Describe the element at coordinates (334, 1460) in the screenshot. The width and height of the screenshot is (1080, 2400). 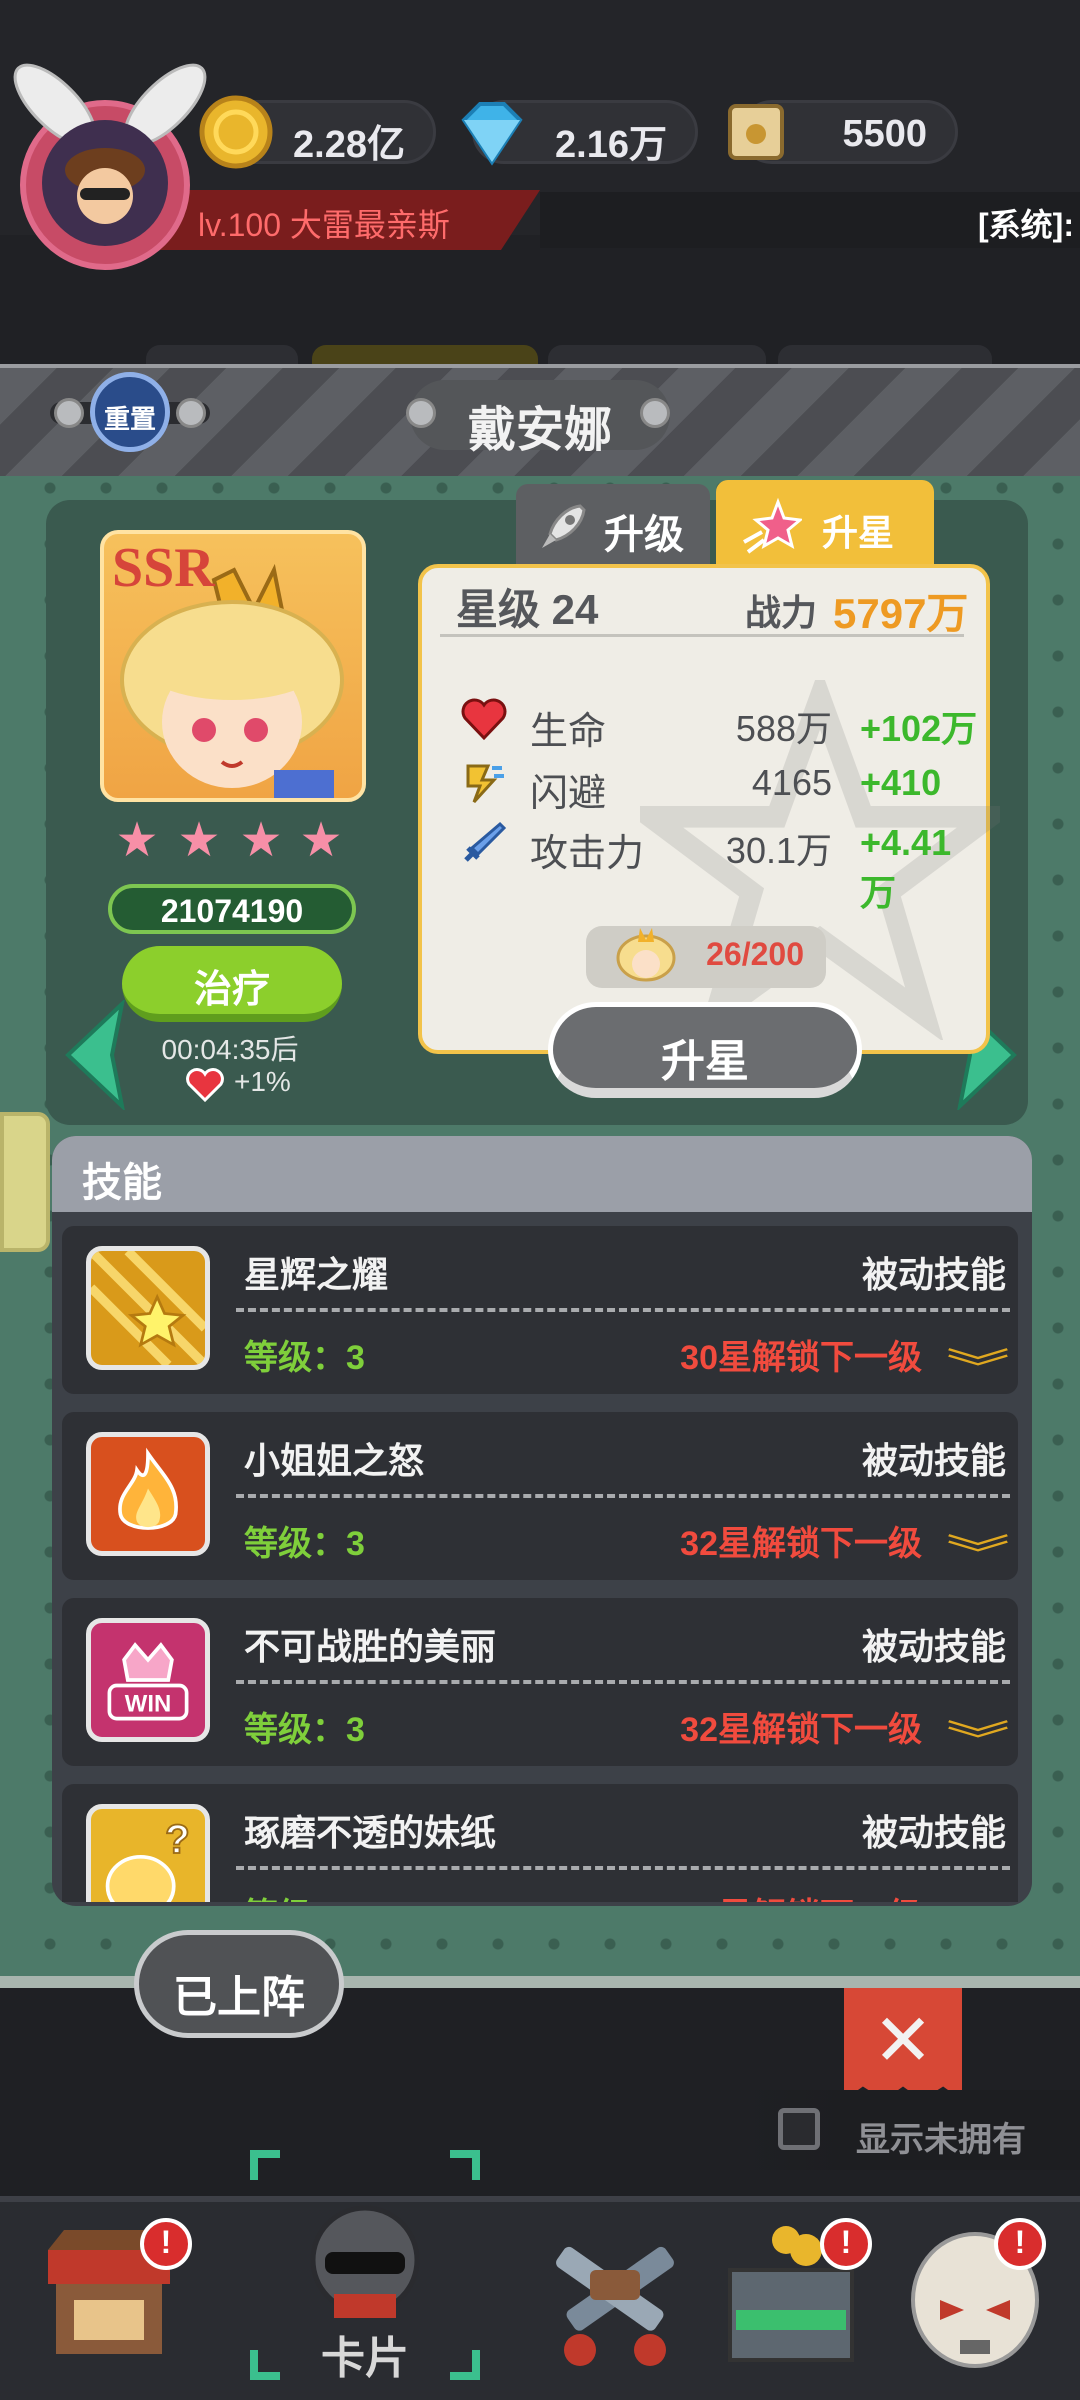
I see `skill-name: 小姐姐之怒` at that location.